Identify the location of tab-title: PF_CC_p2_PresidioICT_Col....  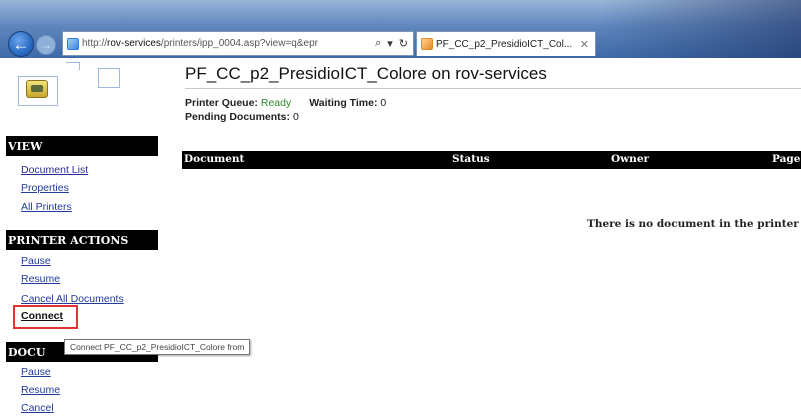
(504, 44).